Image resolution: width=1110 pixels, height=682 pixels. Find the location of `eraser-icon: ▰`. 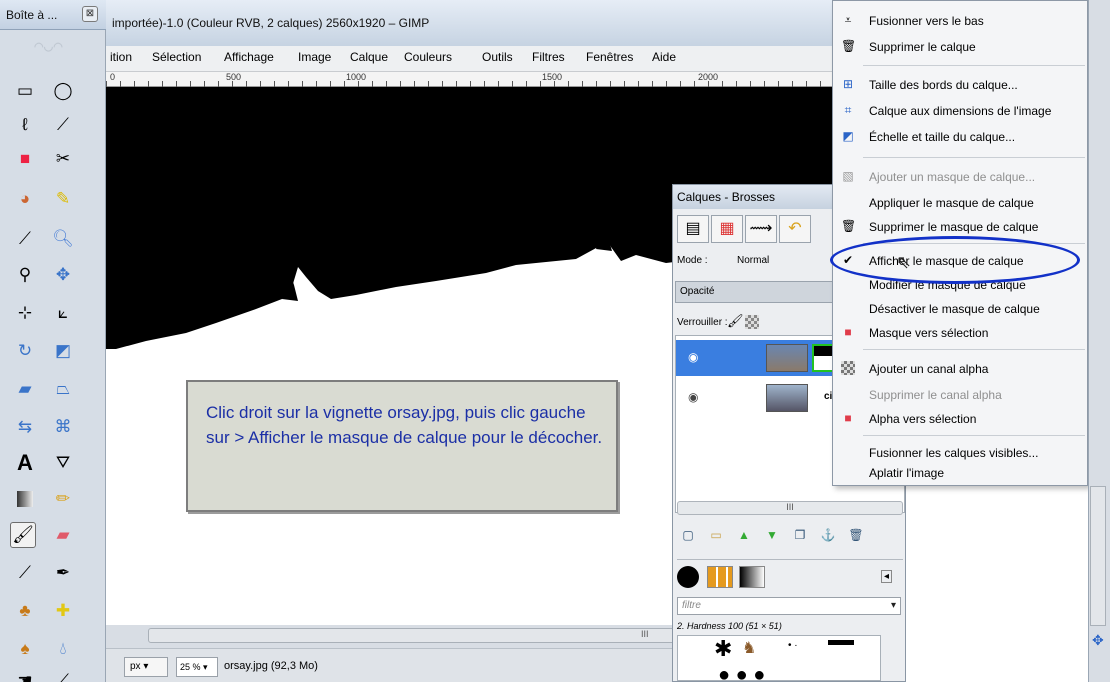

eraser-icon: ▰ is located at coordinates (63, 535).